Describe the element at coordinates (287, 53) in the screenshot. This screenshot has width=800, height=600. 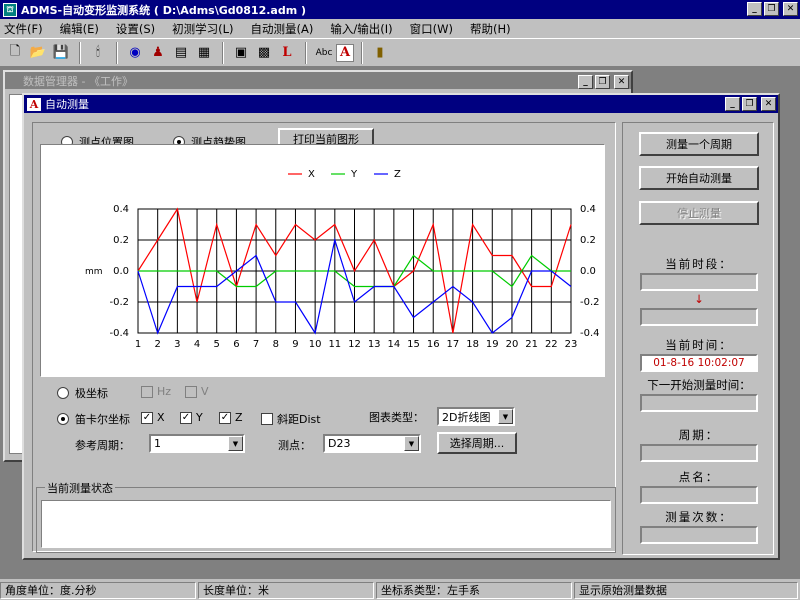
I see `red-l-icon: L` at that location.